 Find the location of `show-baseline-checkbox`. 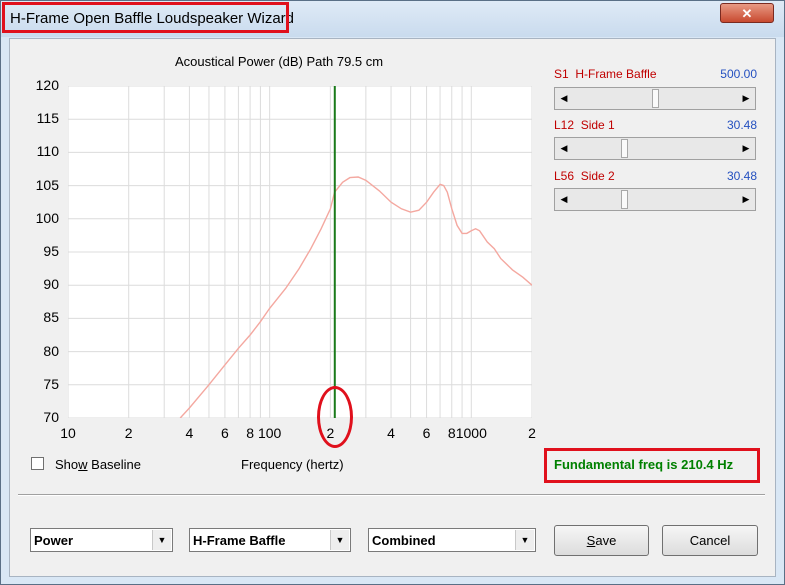

show-baseline-checkbox is located at coordinates (37, 463).